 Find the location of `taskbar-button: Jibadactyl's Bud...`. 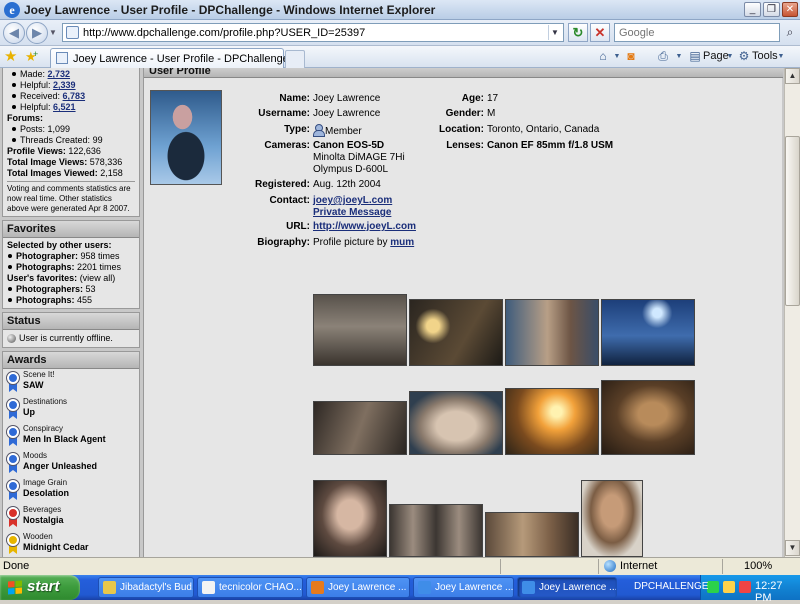

taskbar-button: Jibadactyl's Bud... is located at coordinates (146, 587).